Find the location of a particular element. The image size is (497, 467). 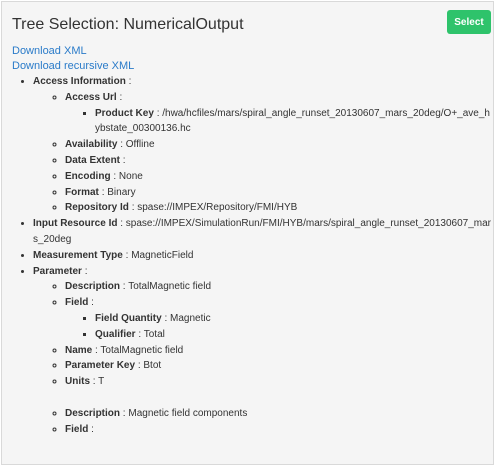

key-product-key: Product Key is located at coordinates (124, 113).